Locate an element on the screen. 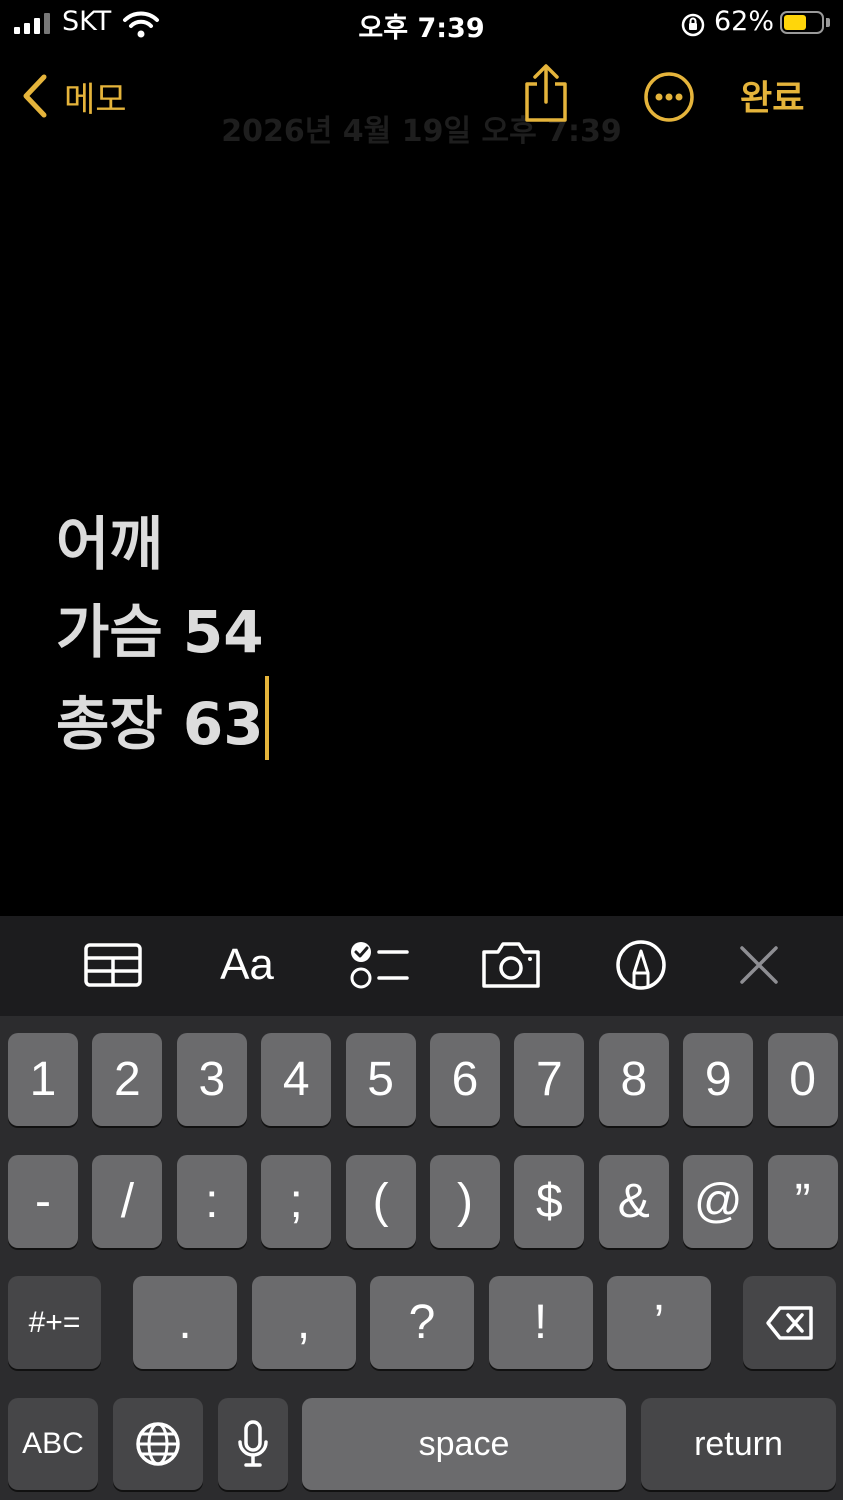 Image resolution: width=843 pixels, height=1500 pixels. more-options-icon is located at coordinates (669, 97).